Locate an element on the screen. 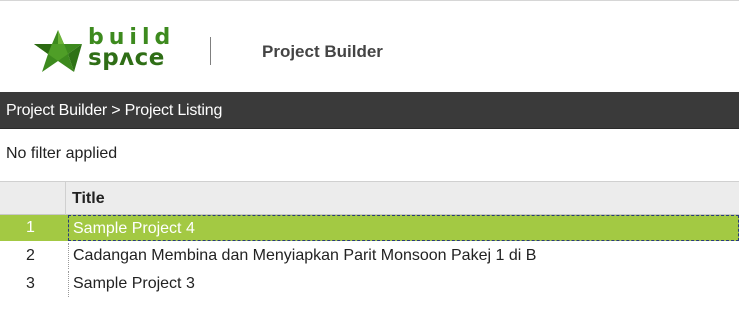 The height and width of the screenshot is (314, 739). table-row: 3 Sample Project 3 is located at coordinates (369, 284).